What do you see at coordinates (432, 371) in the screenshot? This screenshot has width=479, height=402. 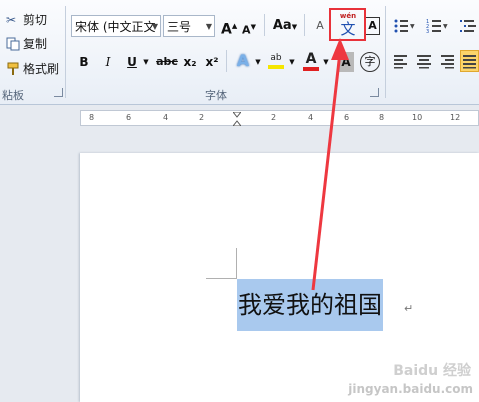 I see `watermark-logo: Baidu 经验` at bounding box center [432, 371].